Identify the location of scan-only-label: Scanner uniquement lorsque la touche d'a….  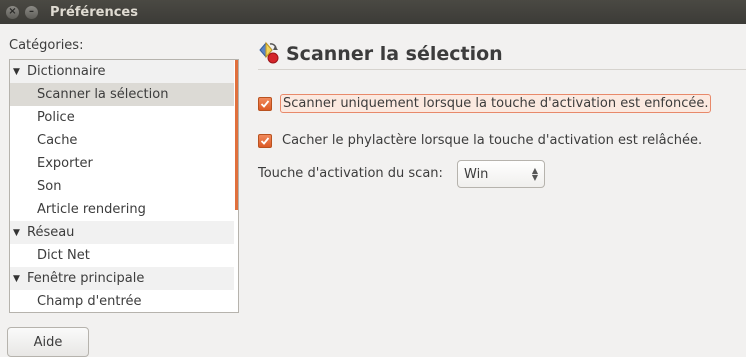
(496, 103).